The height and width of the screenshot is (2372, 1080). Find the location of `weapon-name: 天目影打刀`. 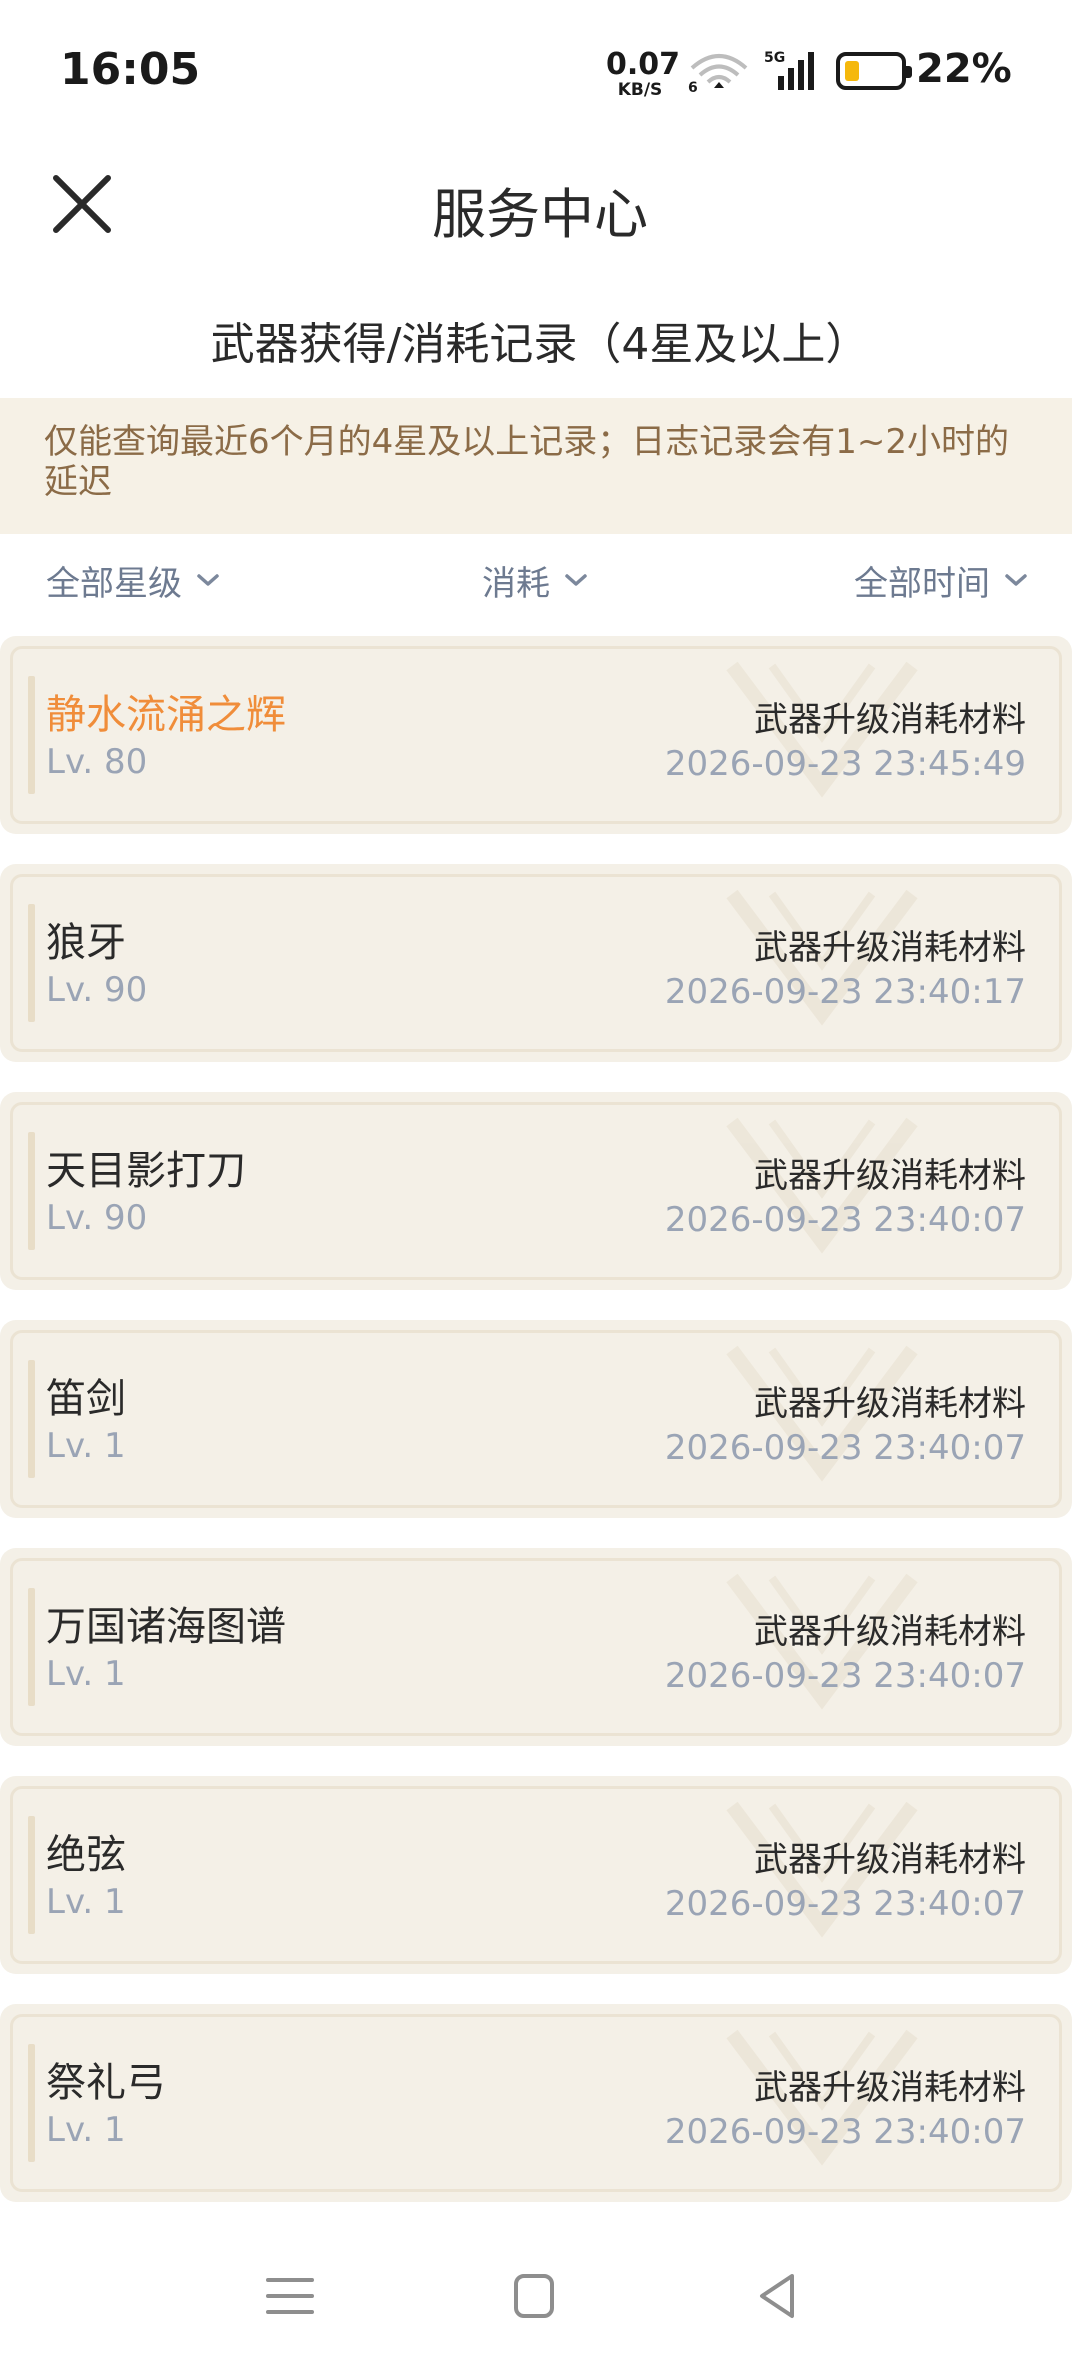

weapon-name: 天目影打刀 is located at coordinates (146, 1171).